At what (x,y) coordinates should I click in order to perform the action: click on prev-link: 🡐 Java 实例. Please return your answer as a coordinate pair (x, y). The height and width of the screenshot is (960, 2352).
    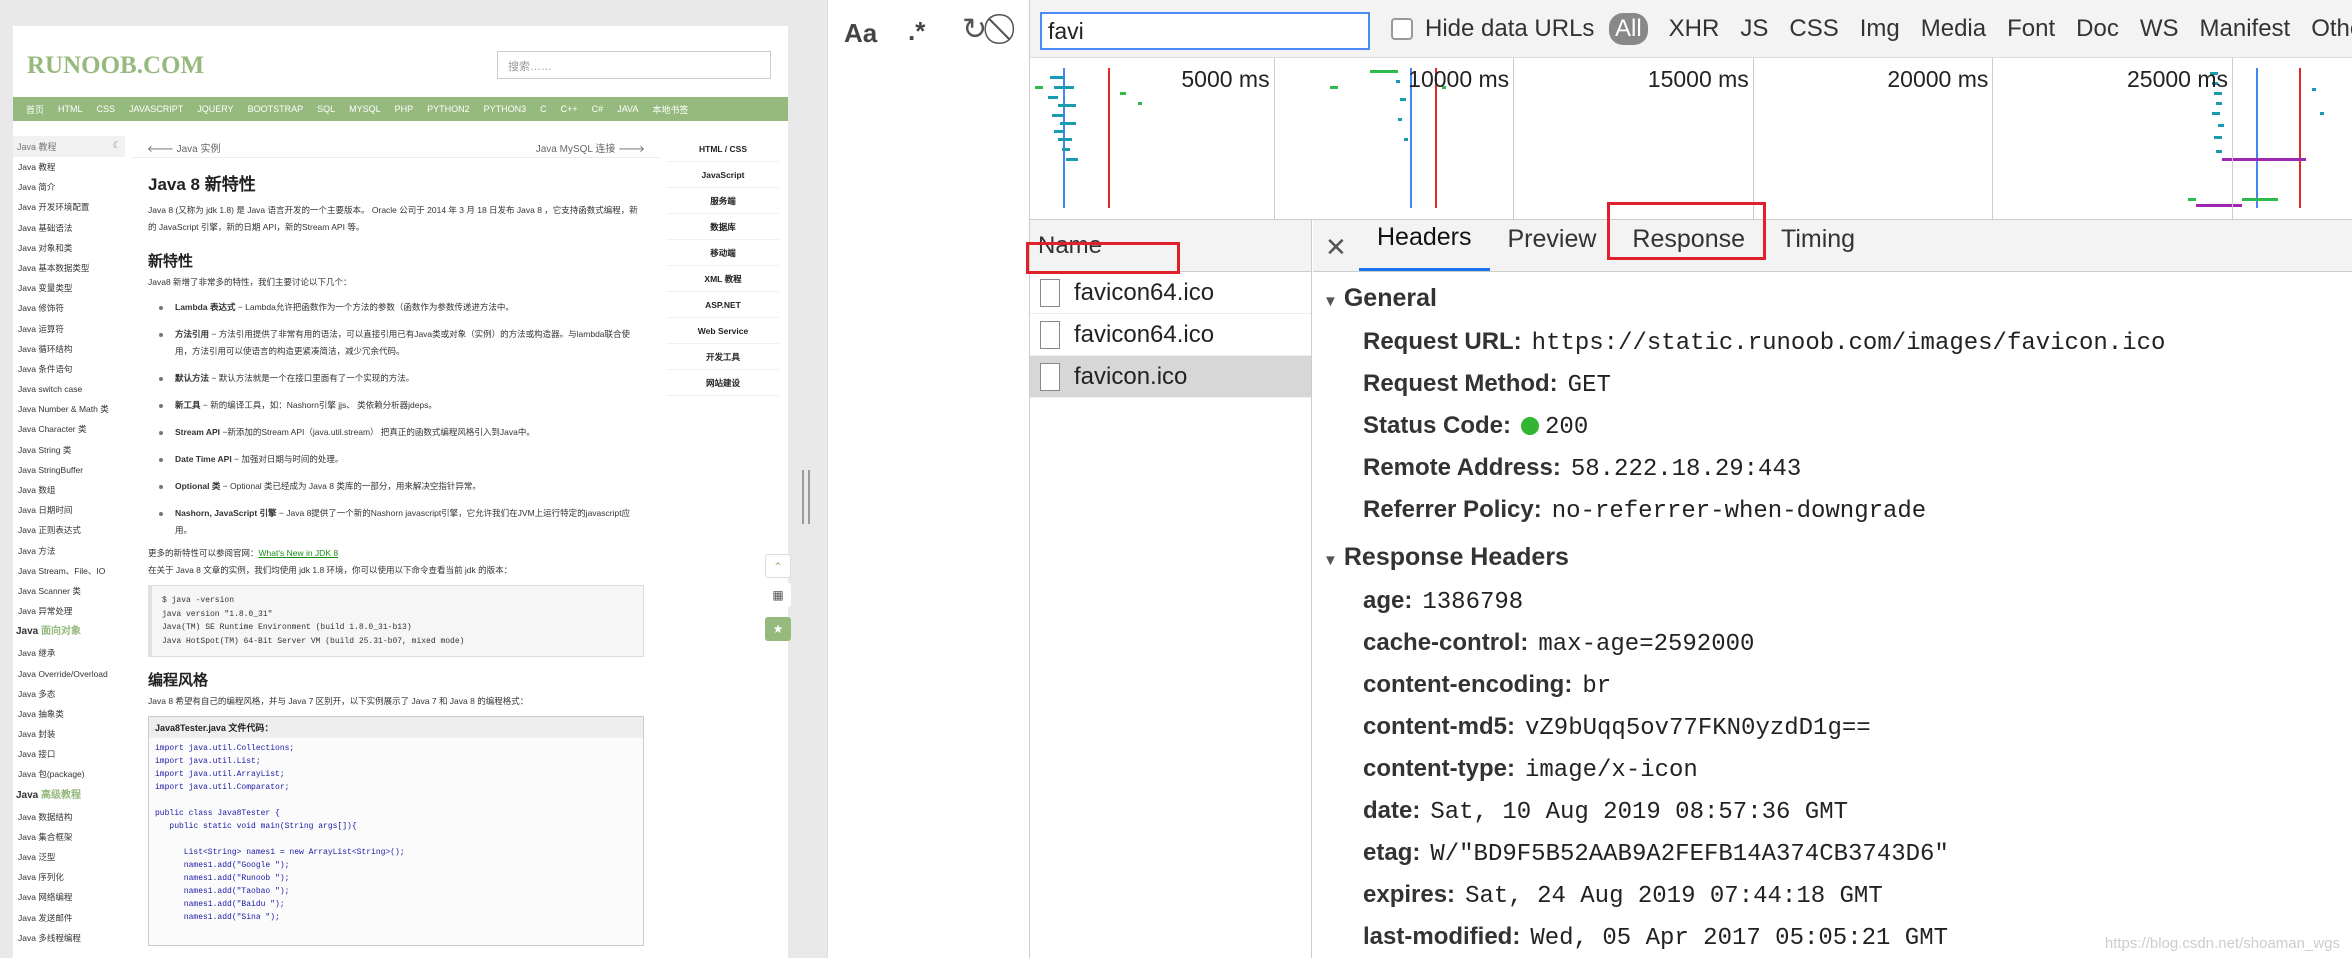
    Looking at the image, I should click on (184, 147).